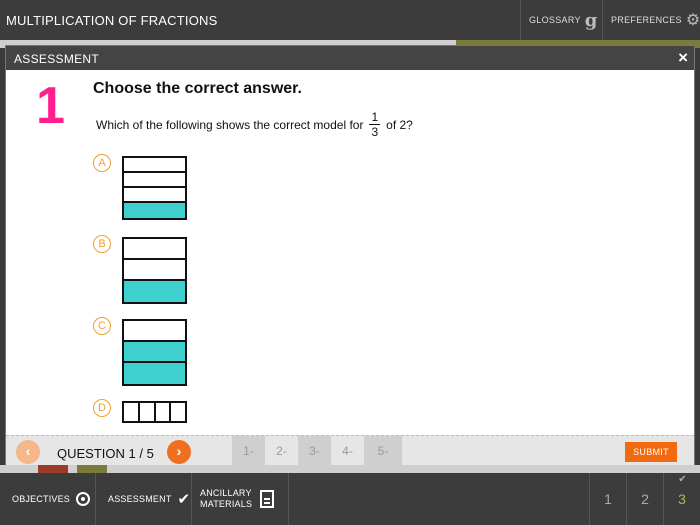 This screenshot has height=525, width=700. Describe the element at coordinates (651, 452) in the screenshot. I see `submit-button: SUBMIT` at that location.